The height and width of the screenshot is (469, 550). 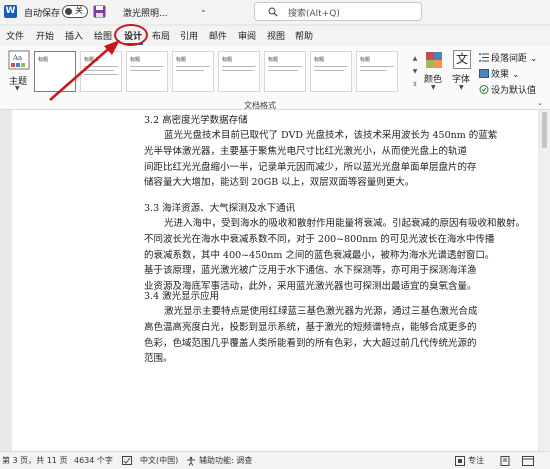 What do you see at coordinates (79, 10) in the screenshot?
I see `autosave-state: 关` at bounding box center [79, 10].